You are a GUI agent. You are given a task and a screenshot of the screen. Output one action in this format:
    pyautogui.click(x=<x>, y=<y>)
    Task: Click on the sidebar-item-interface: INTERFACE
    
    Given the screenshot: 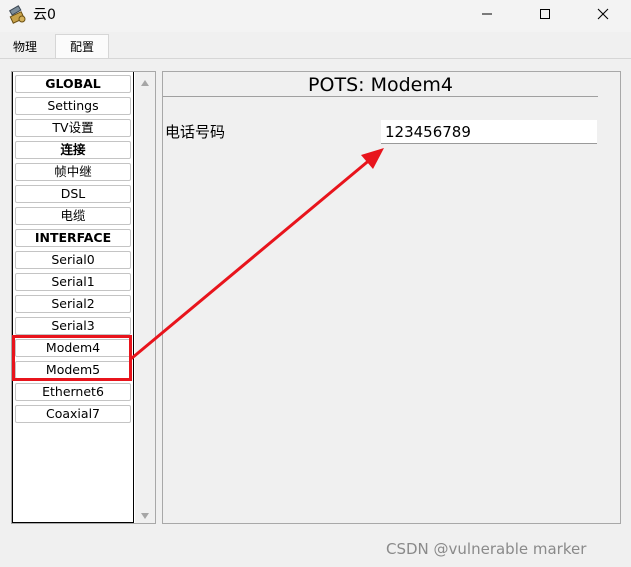 What is the action you would take?
    pyautogui.click(x=73, y=238)
    